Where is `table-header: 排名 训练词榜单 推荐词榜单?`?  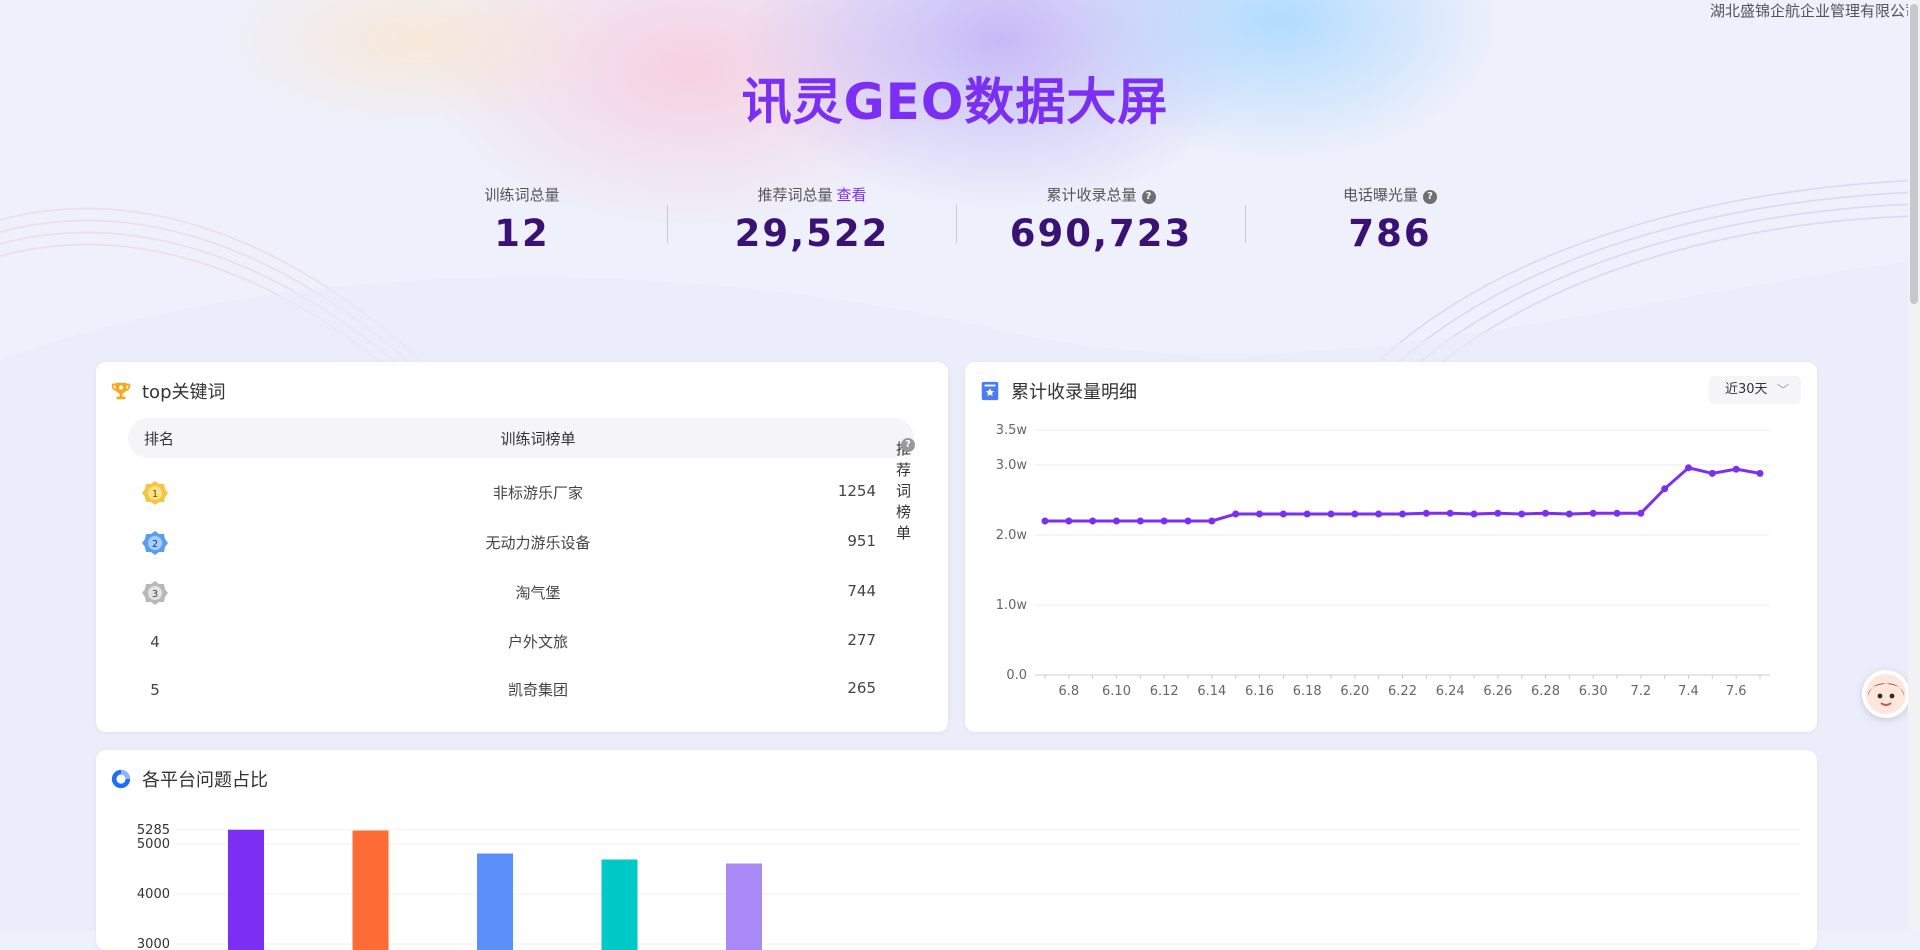 table-header: 排名 训练词榜单 推荐词榜单? is located at coordinates (521, 438).